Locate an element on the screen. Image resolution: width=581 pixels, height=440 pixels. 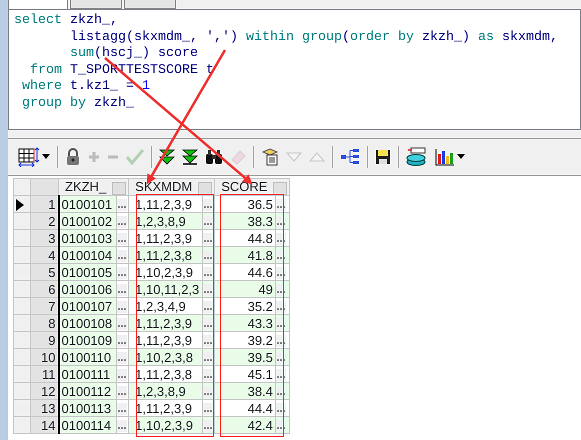
code-line: group by zkzh_ is located at coordinates (77, 104).